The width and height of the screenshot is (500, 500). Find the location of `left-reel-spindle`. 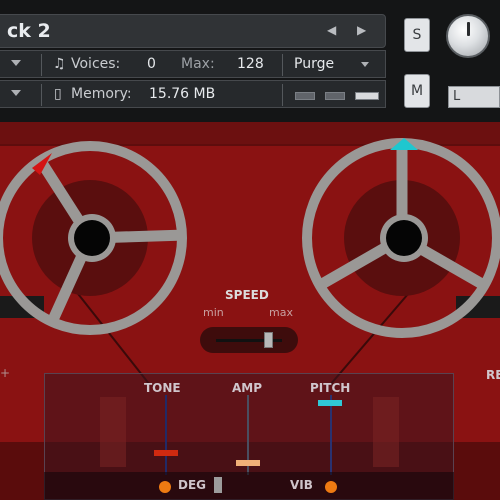

left-reel-spindle is located at coordinates (92, 238).